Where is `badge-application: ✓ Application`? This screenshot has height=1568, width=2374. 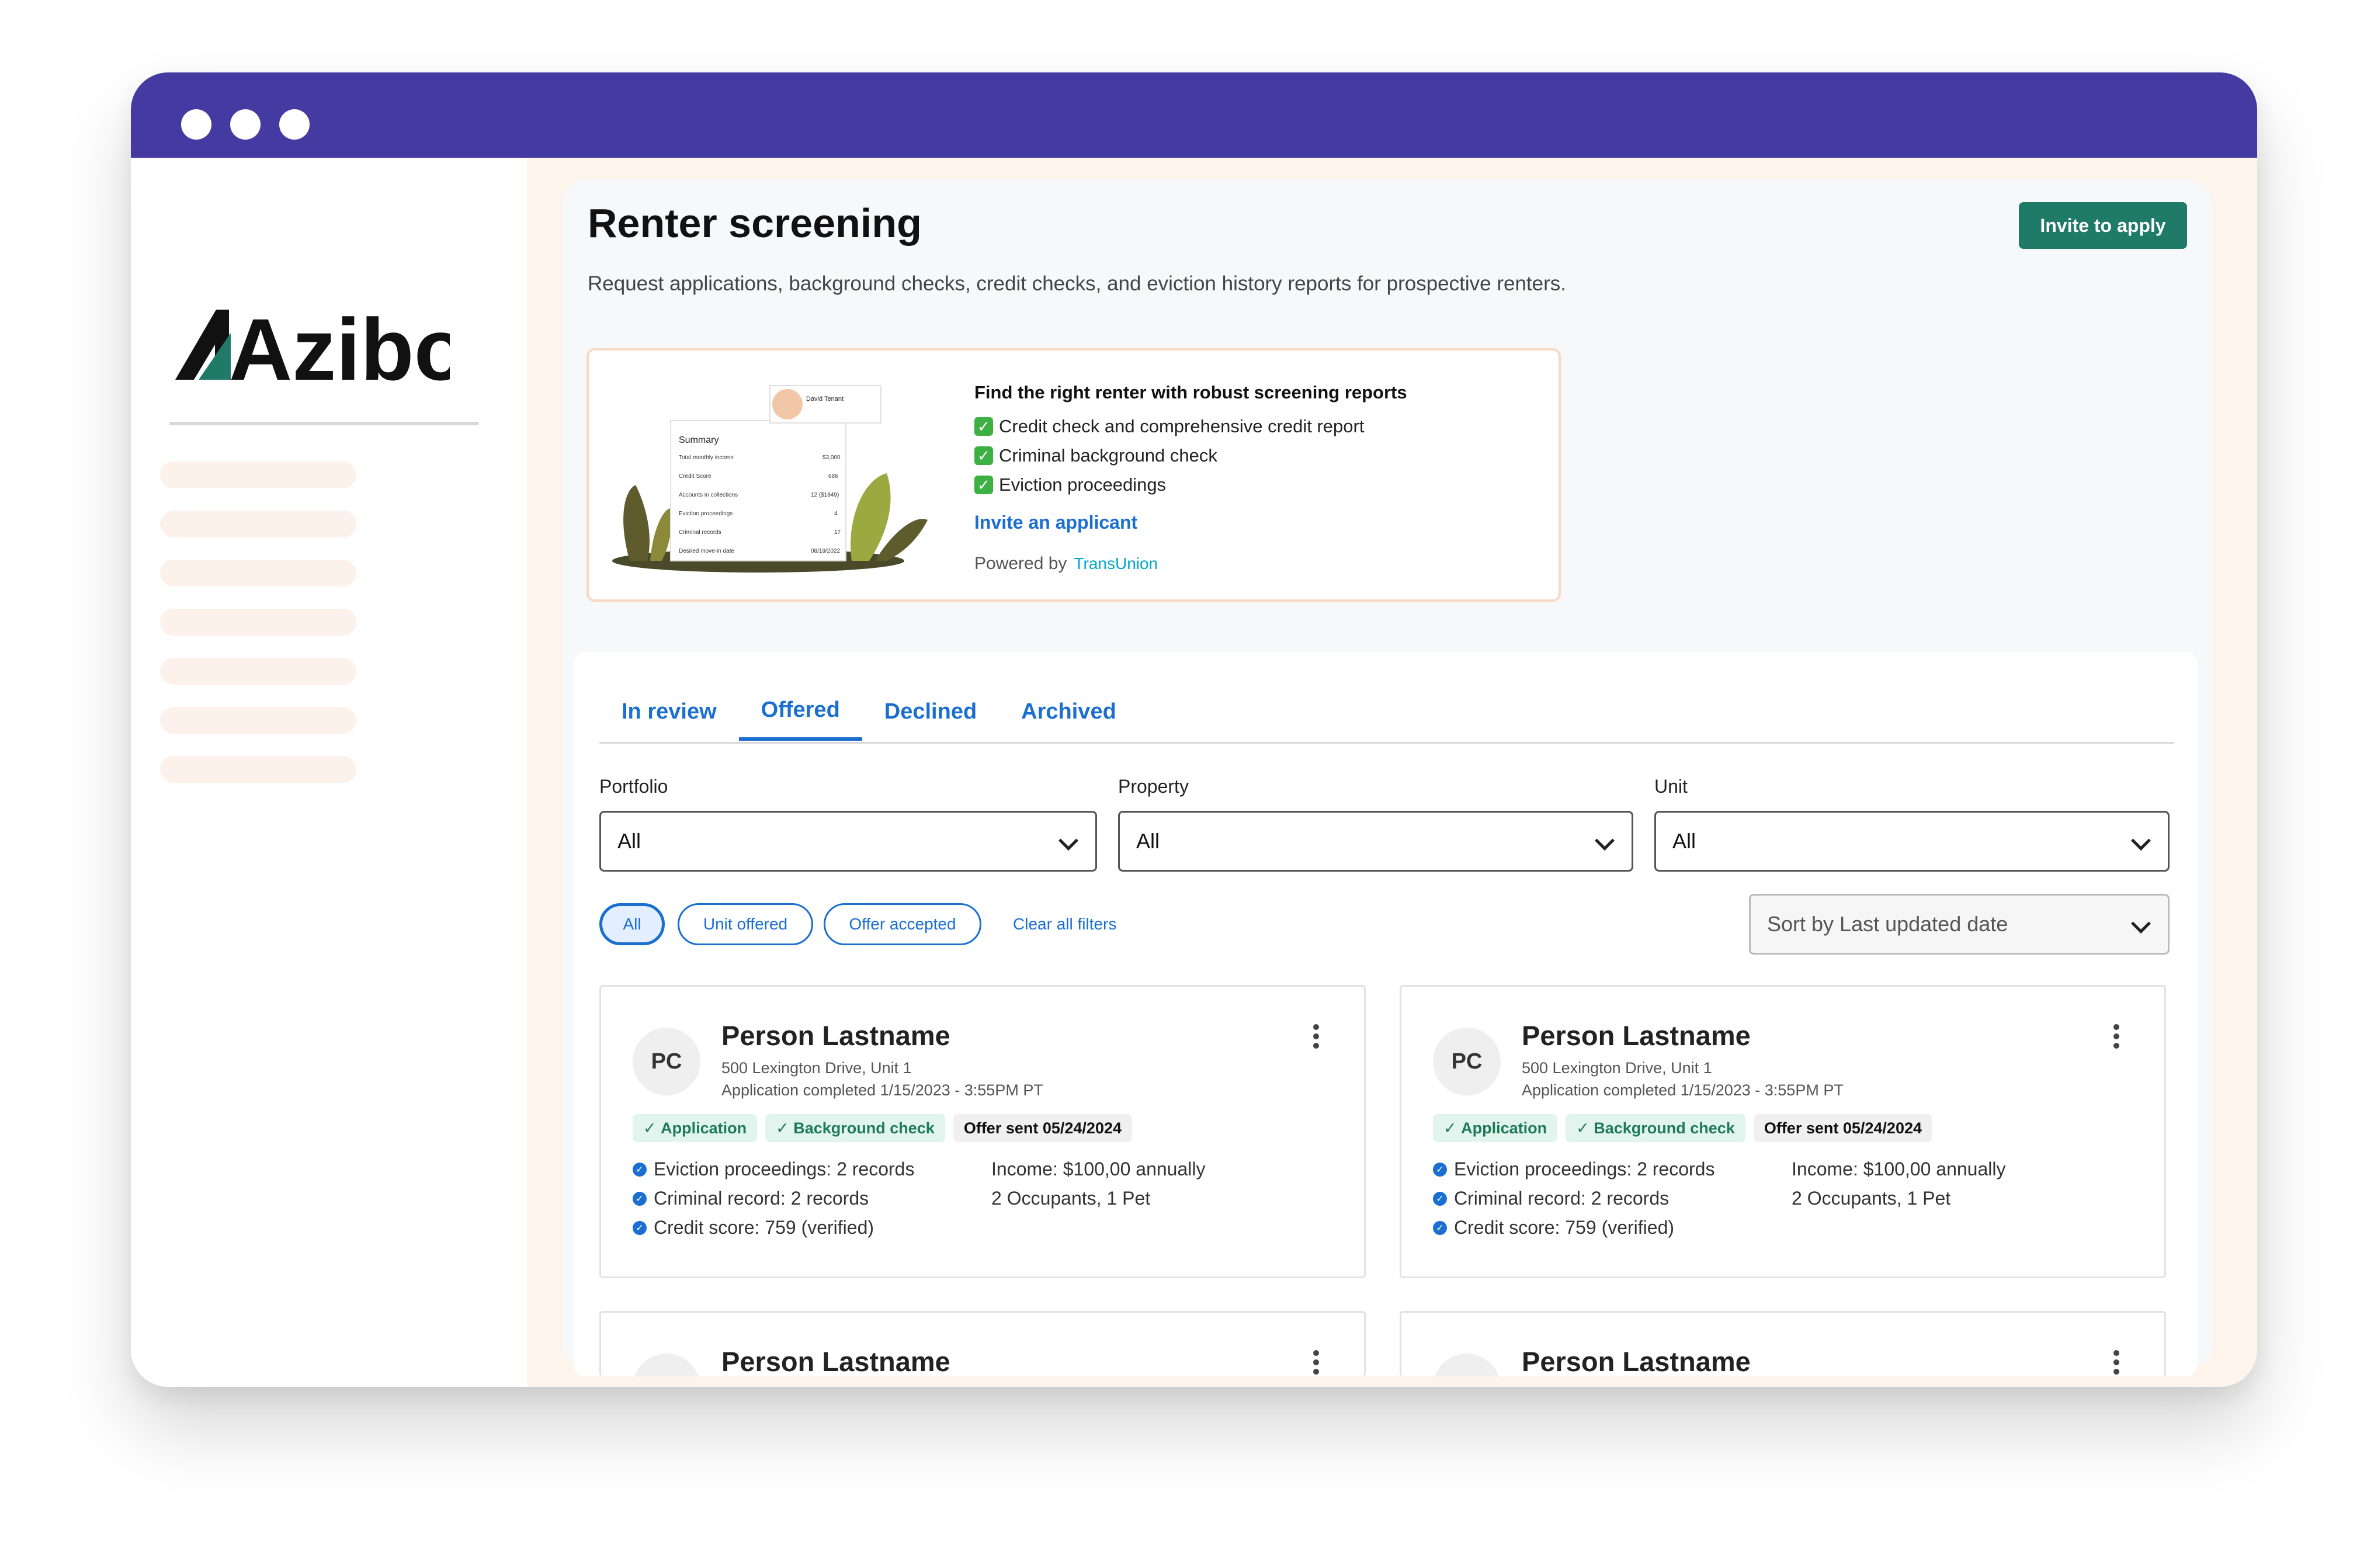
badge-application: ✓ Application is located at coordinates (1495, 1128).